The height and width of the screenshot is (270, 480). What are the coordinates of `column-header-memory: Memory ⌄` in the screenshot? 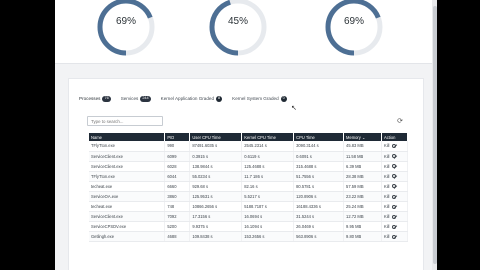 It's located at (362, 137).